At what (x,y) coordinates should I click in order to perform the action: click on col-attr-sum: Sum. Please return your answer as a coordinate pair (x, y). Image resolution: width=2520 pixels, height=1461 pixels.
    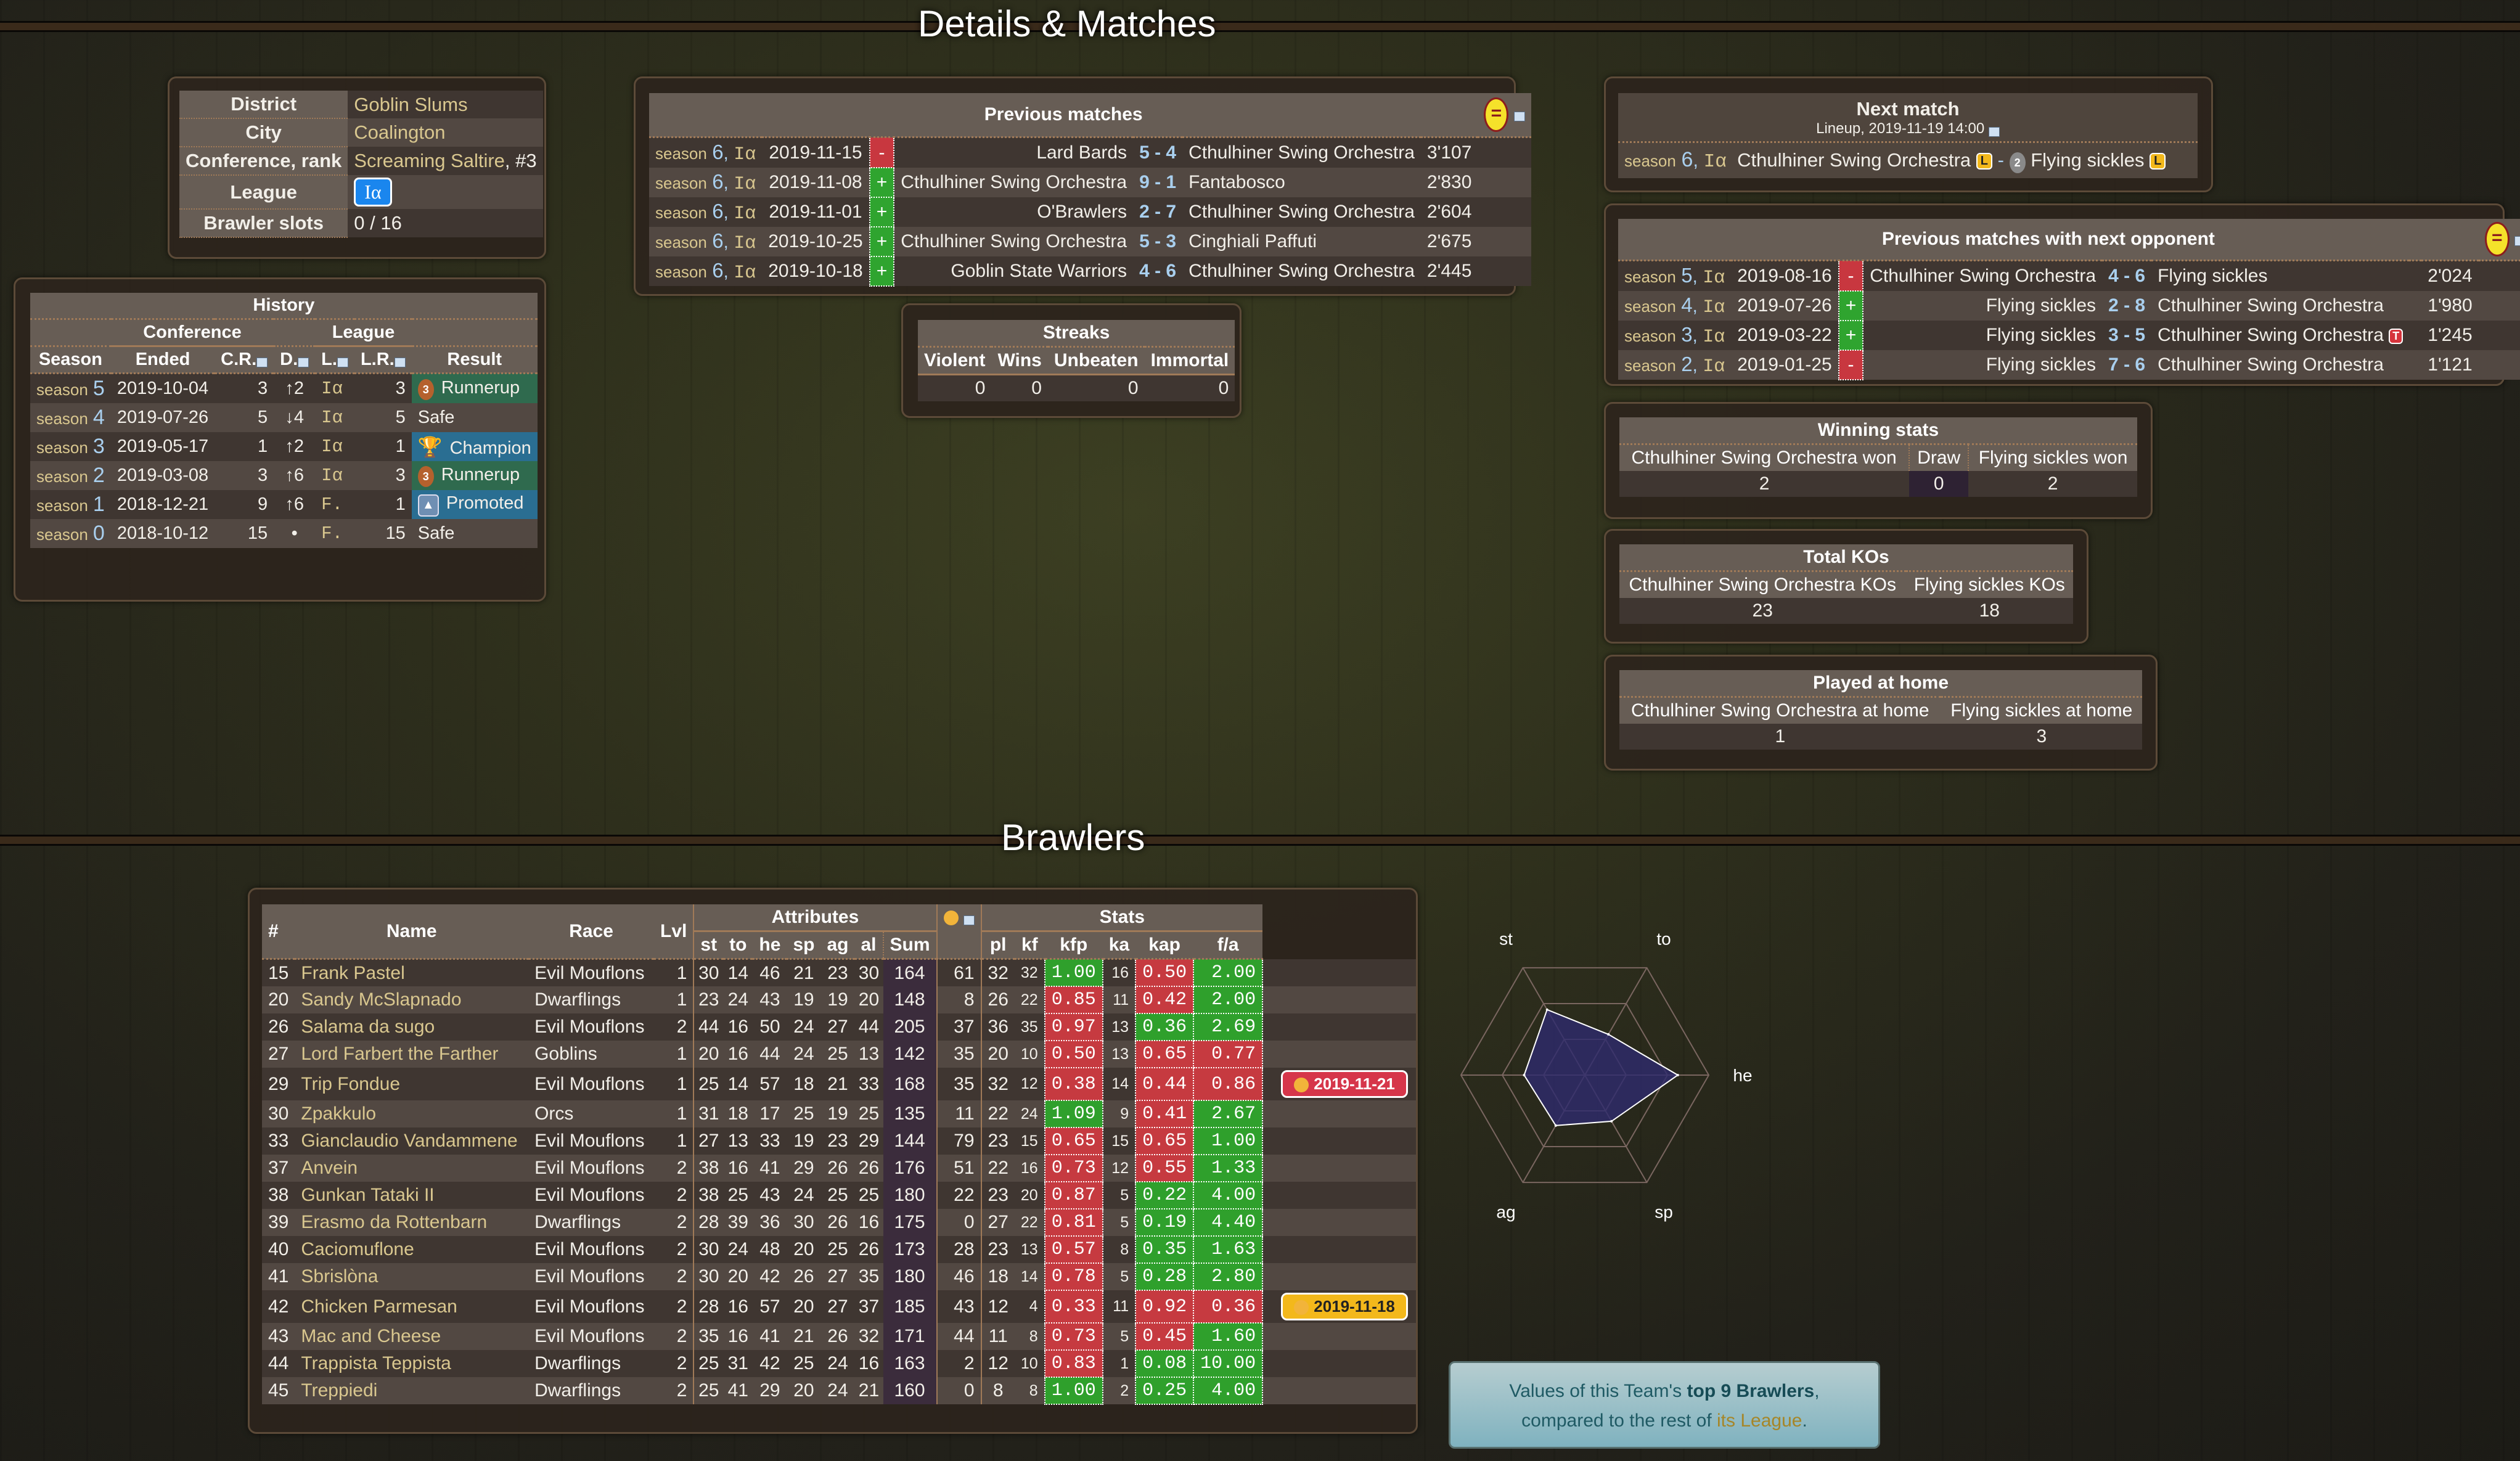
    Looking at the image, I should click on (909, 945).